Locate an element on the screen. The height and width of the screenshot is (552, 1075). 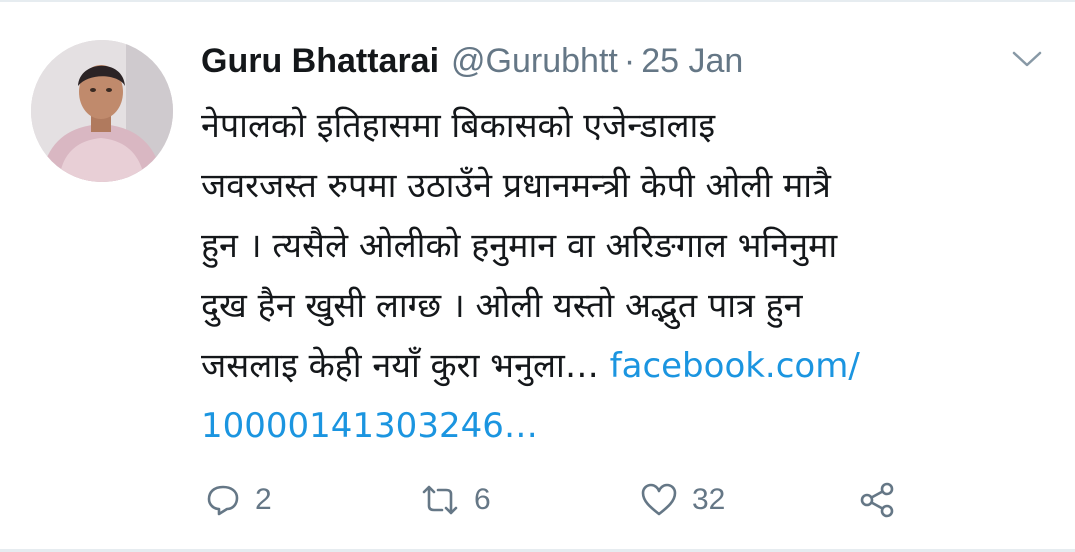
share-icon is located at coordinates (877, 500).